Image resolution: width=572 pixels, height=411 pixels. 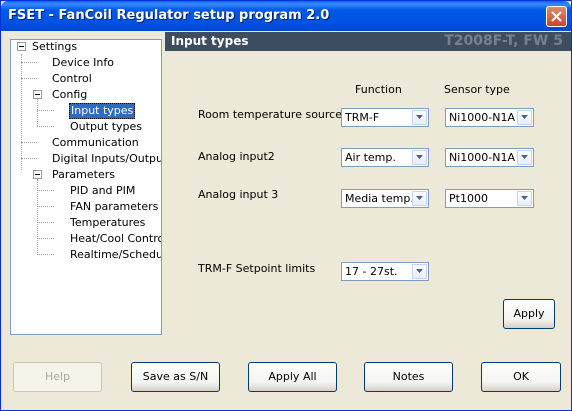 I want to click on apply-all-button: Apply All, so click(x=292, y=377).